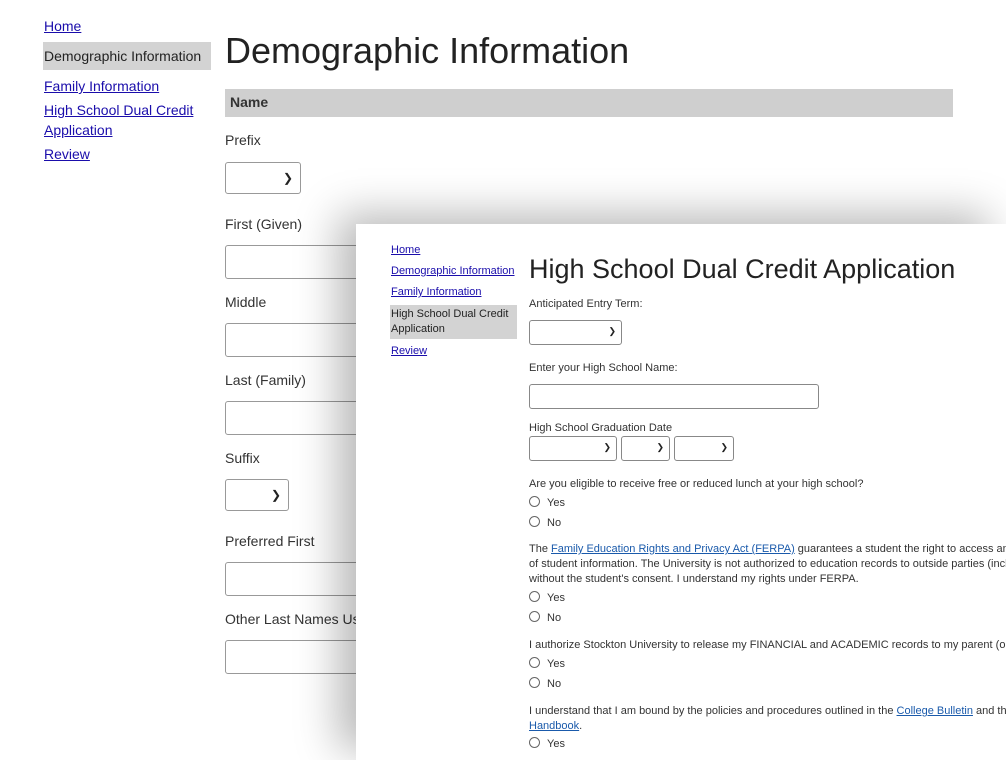 The height and width of the screenshot is (760, 1006). I want to click on free-lunch-yes-radio: Yes, so click(547, 502).